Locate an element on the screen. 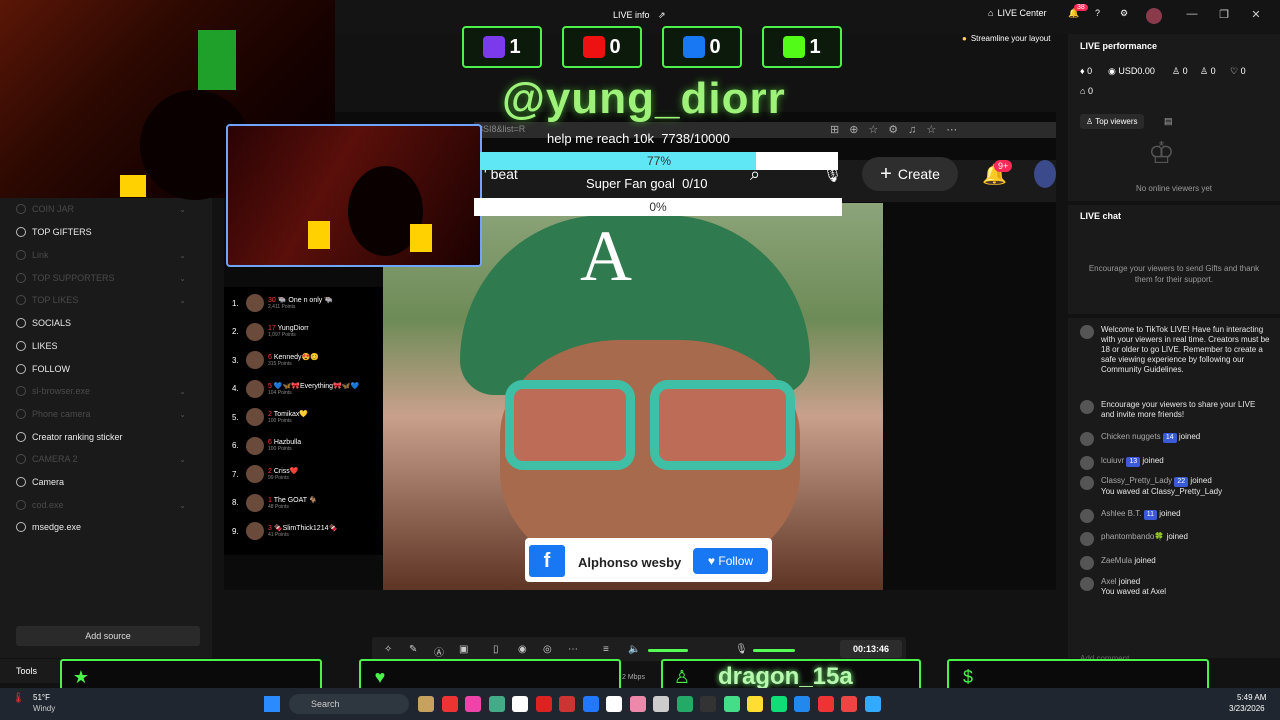 Image resolution: width=1280 pixels, height=720 pixels. source-item: COIN JAR ⌄ is located at coordinates (101, 209).